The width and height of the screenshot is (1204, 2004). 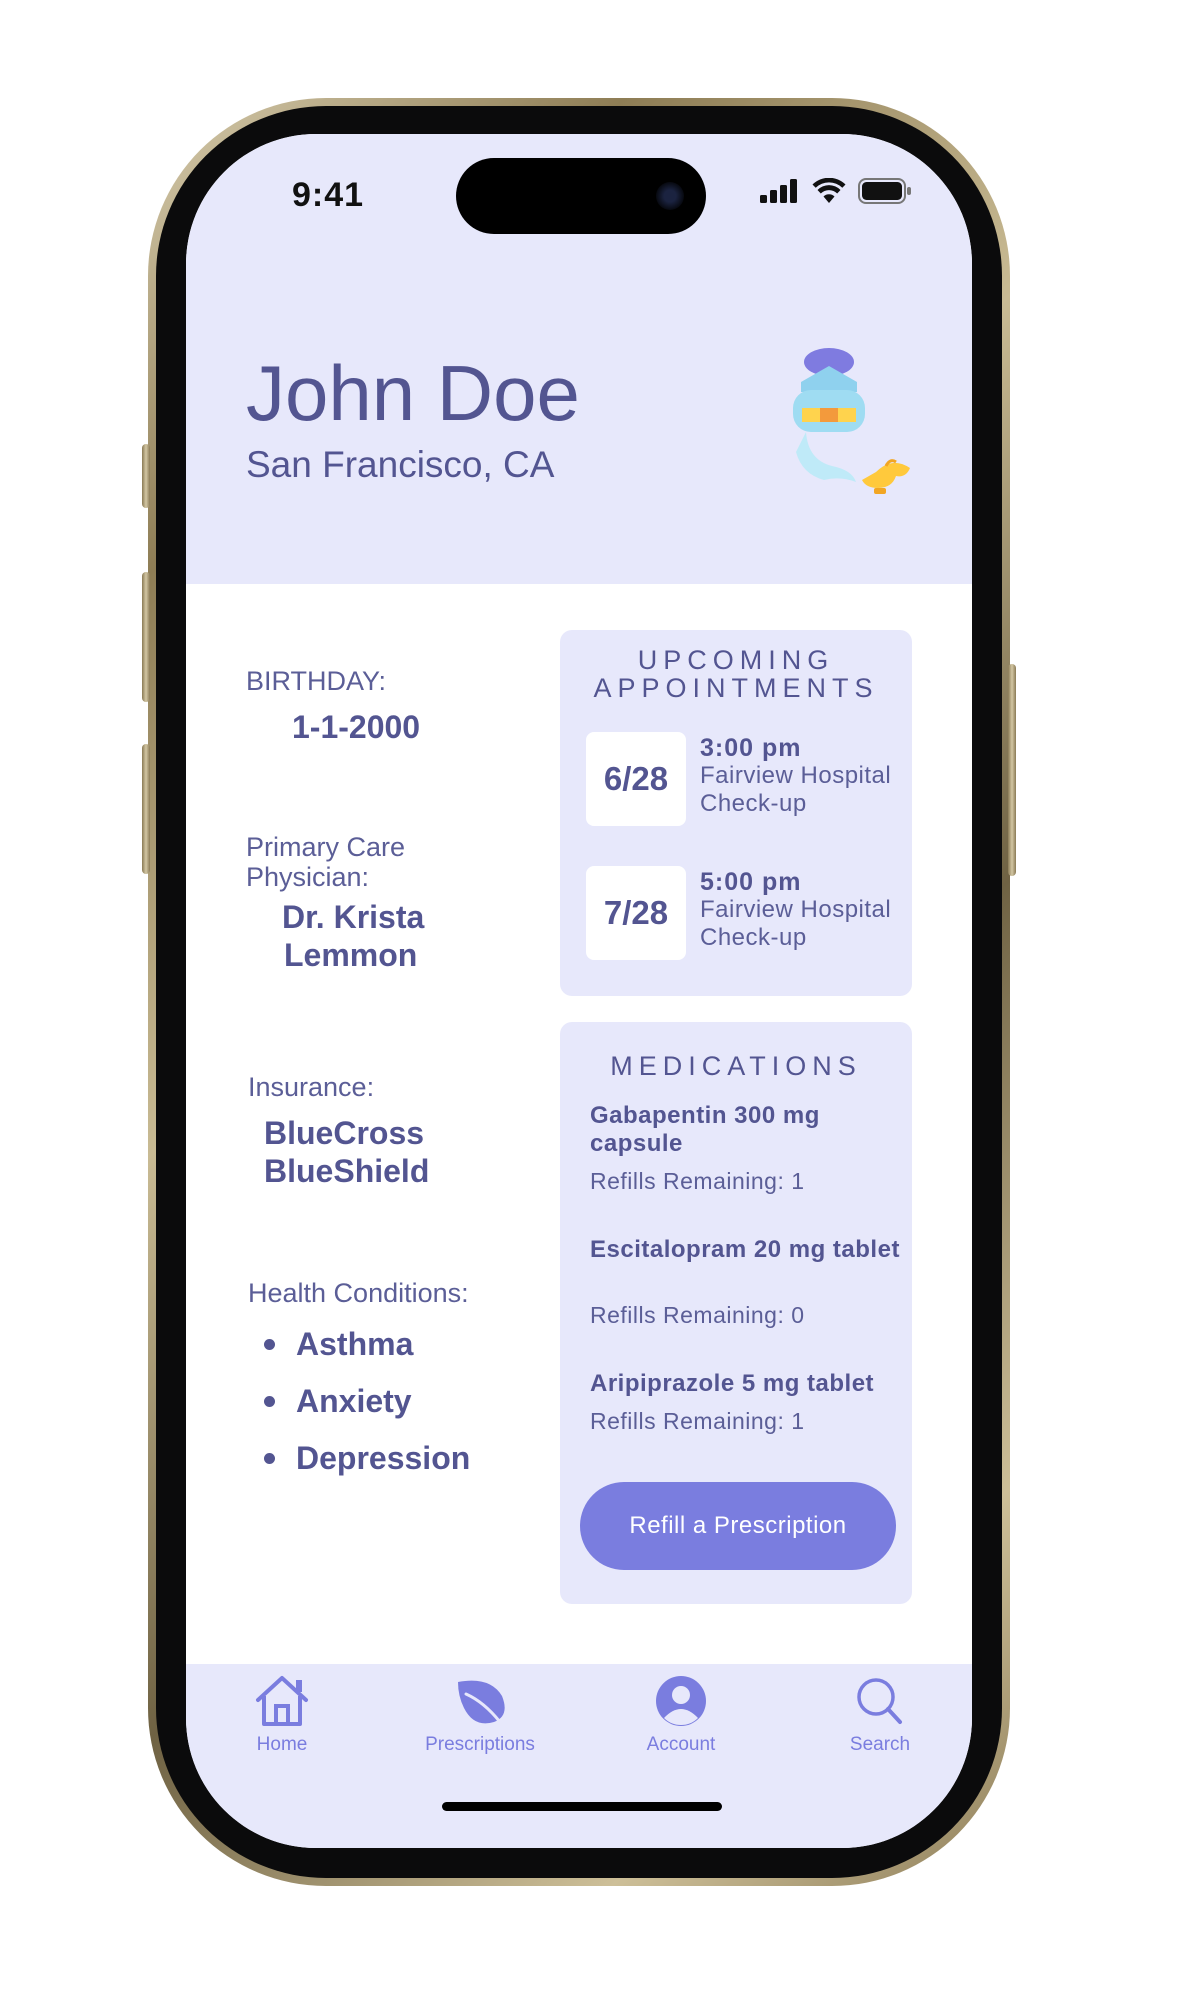 I want to click on user-name: John Doe, so click(x=413, y=393).